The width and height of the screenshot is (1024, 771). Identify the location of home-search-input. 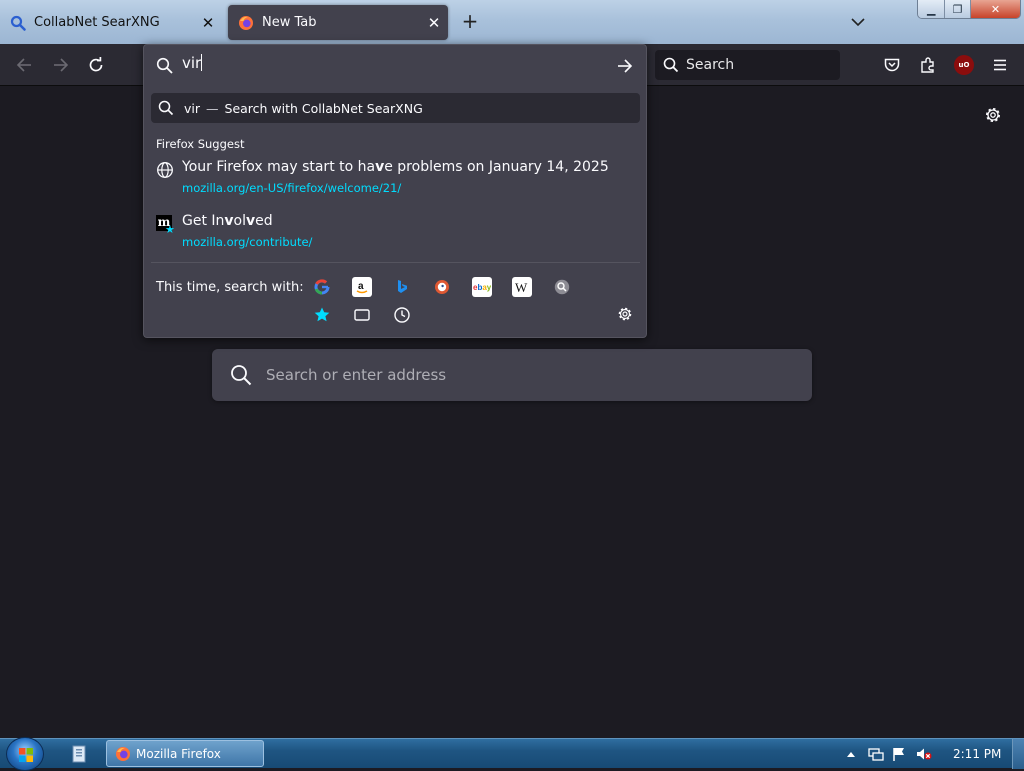
(524, 375).